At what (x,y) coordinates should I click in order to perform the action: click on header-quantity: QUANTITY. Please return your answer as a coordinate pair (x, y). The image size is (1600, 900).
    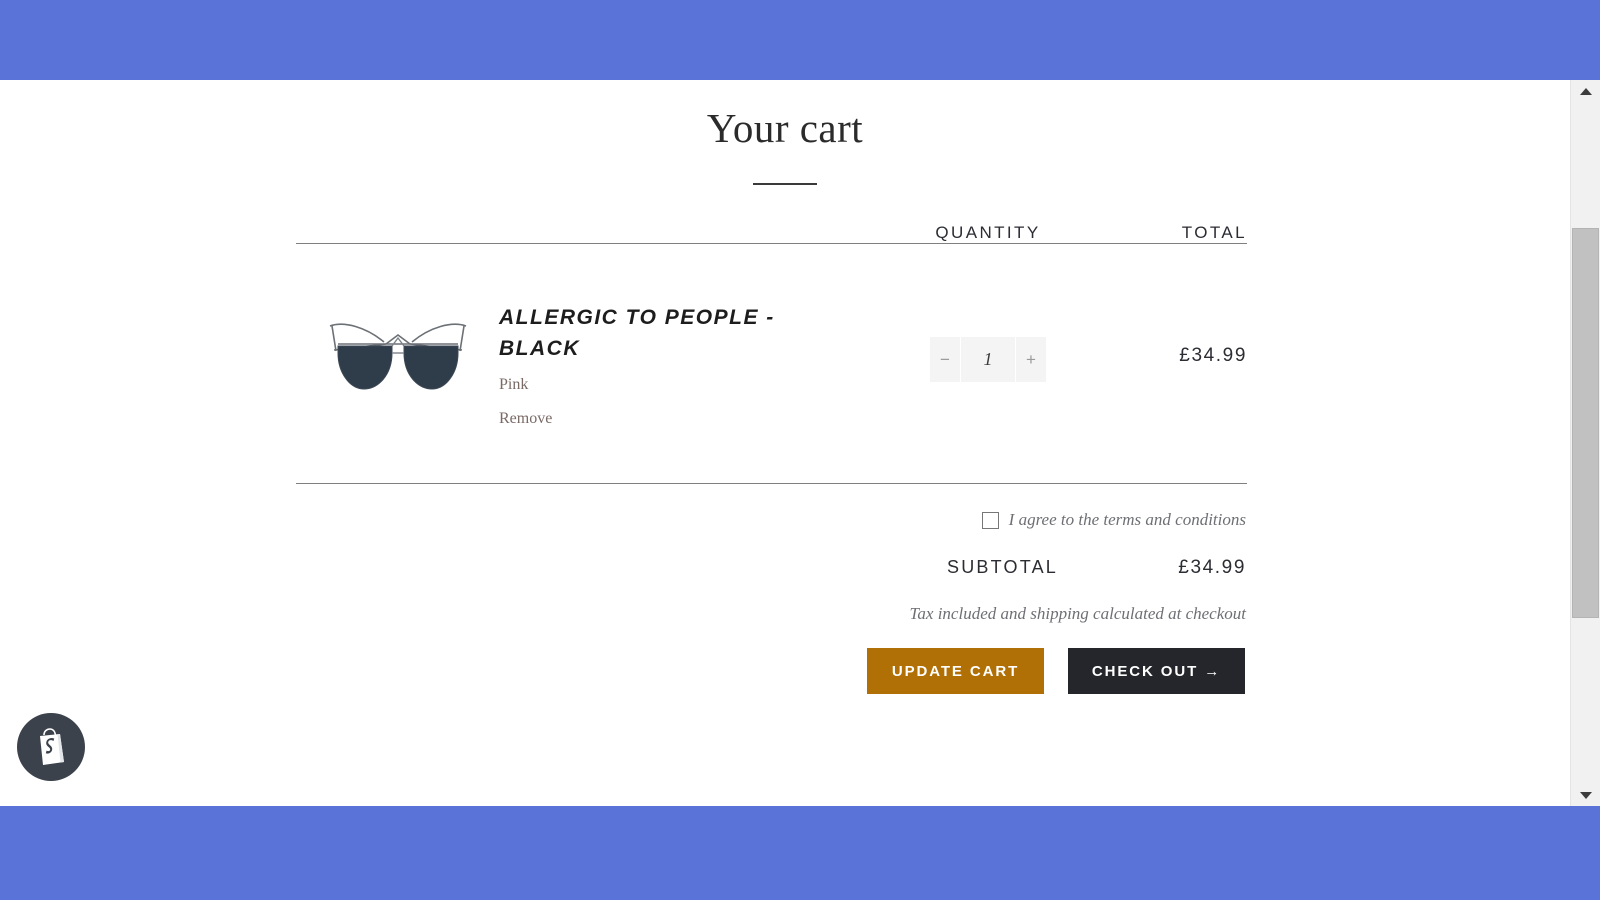
    Looking at the image, I should click on (988, 233).